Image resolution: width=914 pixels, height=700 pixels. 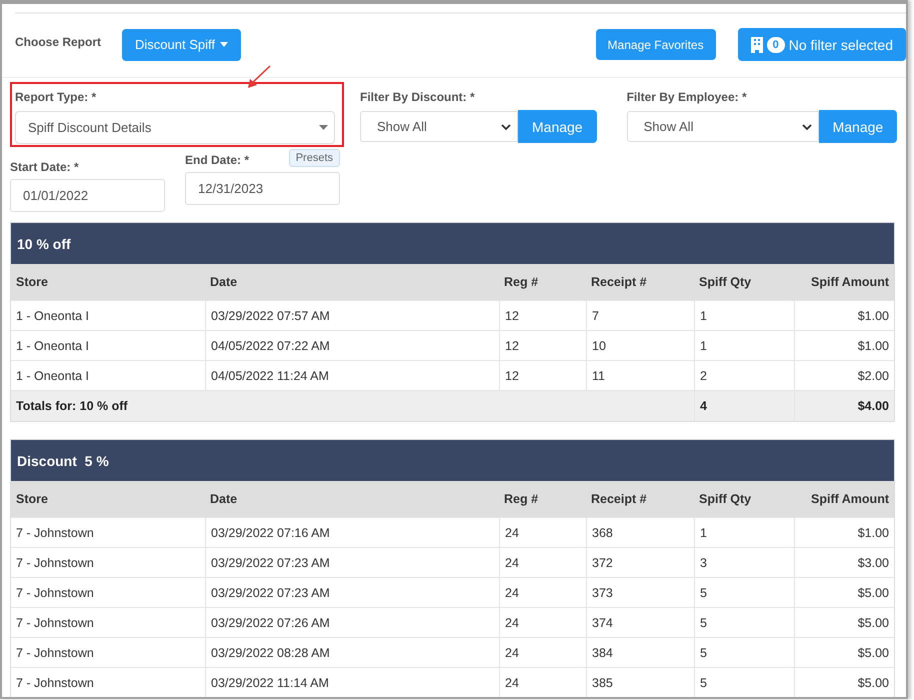 What do you see at coordinates (640, 622) in the screenshot?
I see `table-cell: 374` at bounding box center [640, 622].